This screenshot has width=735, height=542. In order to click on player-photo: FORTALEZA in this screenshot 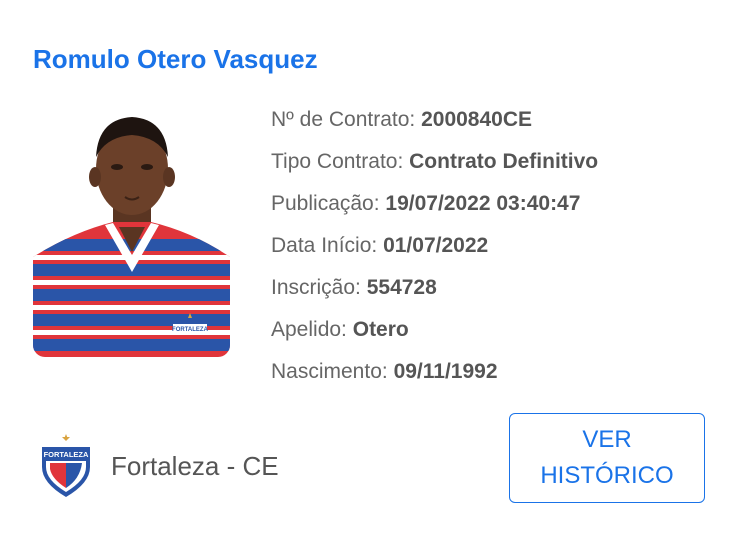, I will do `click(131, 232)`.